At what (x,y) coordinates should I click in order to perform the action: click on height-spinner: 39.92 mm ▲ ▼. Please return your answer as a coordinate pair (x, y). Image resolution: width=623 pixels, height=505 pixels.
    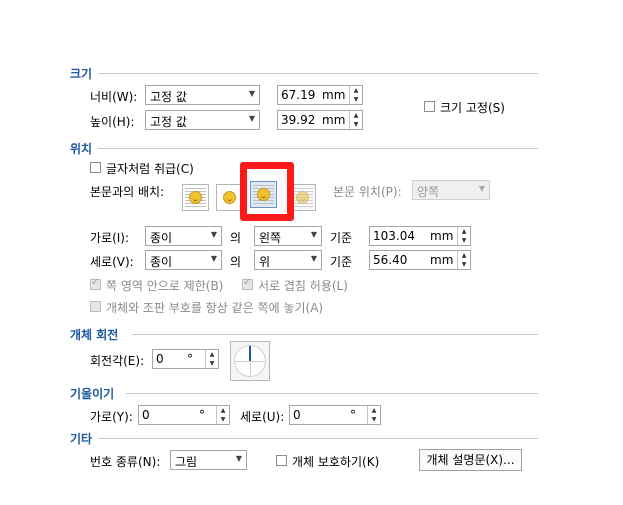
    Looking at the image, I should click on (320, 120).